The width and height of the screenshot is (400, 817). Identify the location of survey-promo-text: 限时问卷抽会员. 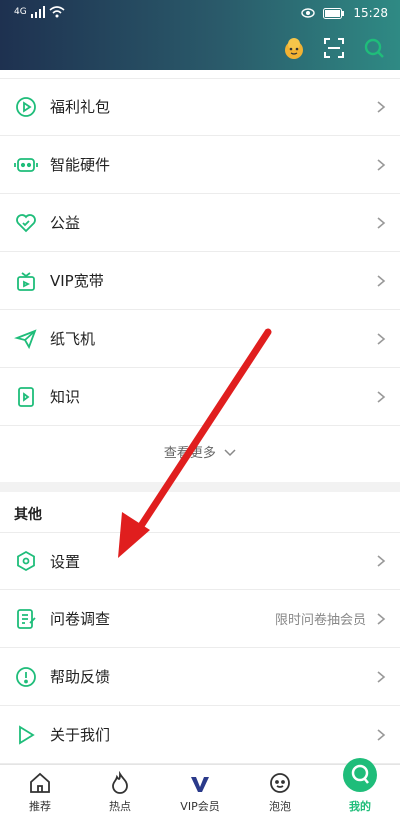
(320, 620).